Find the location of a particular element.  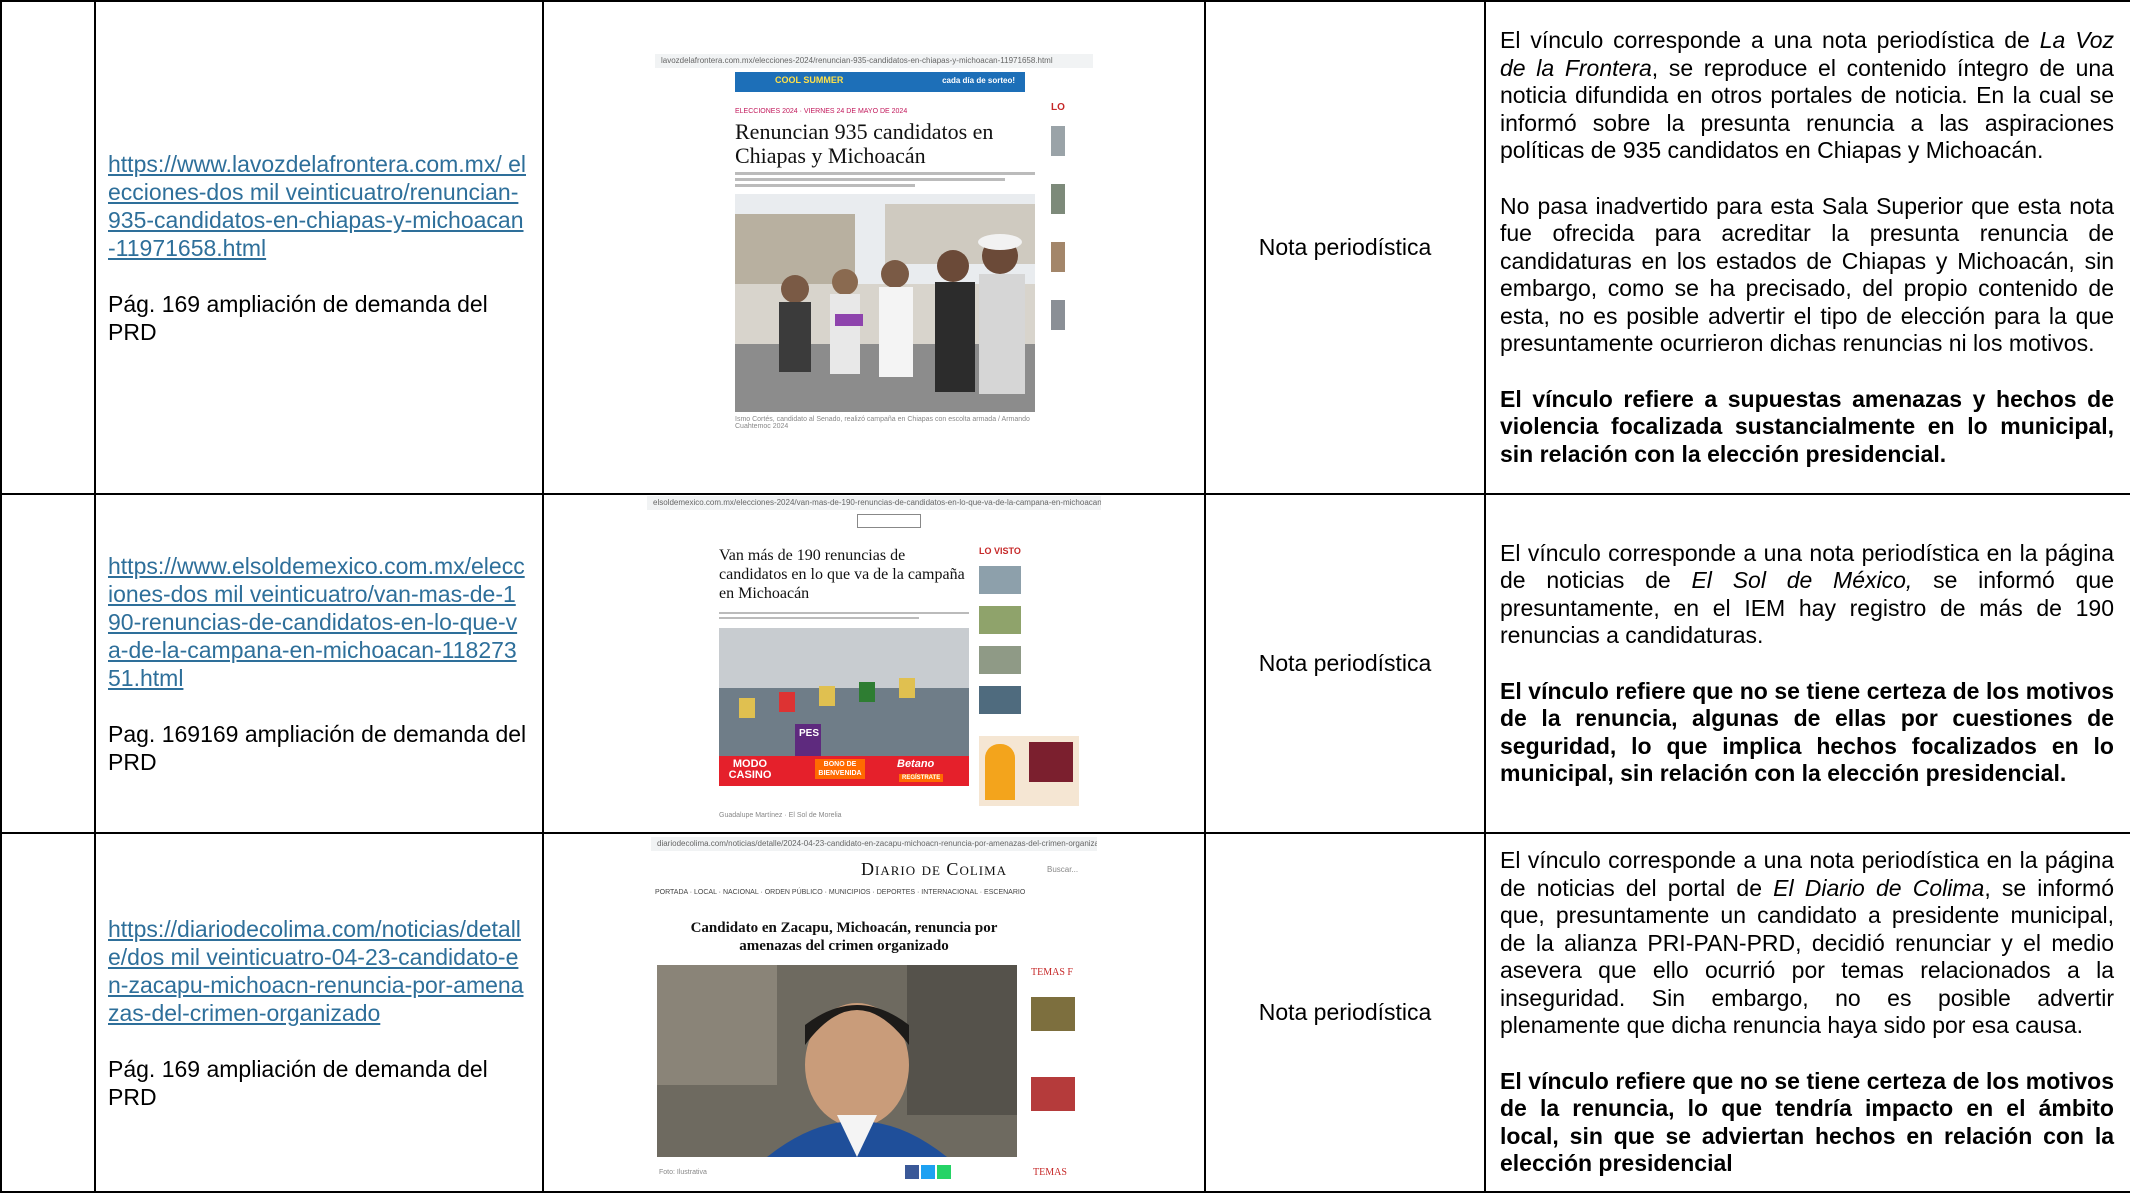

ad-main-text: MODO CASINO is located at coordinates (750, 769).